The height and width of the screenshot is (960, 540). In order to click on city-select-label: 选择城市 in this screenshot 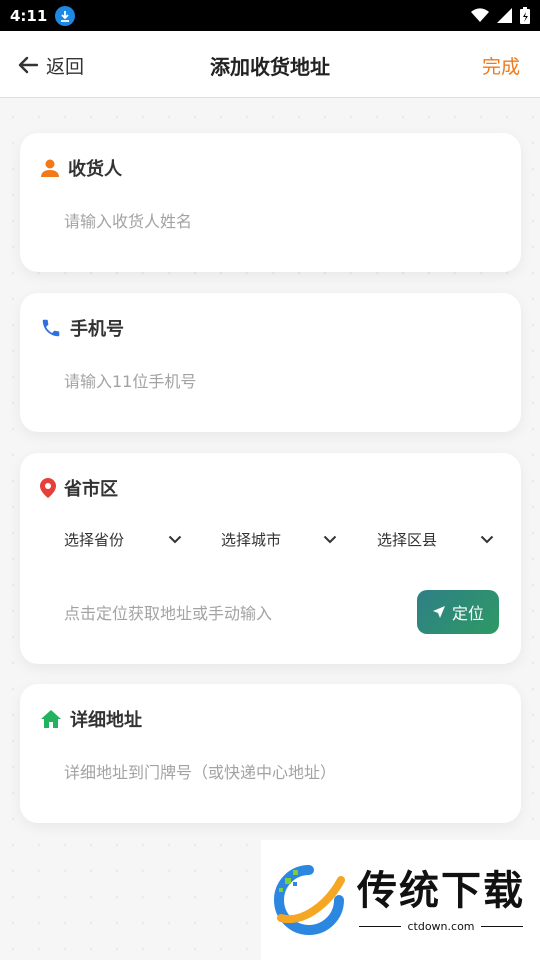, I will do `click(251, 539)`.